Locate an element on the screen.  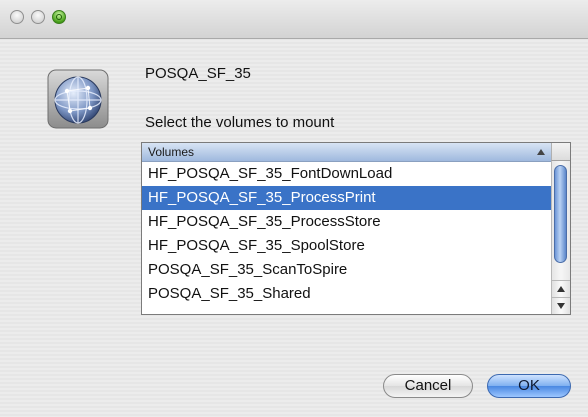
scroll-up-button is located at coordinates (561, 288).